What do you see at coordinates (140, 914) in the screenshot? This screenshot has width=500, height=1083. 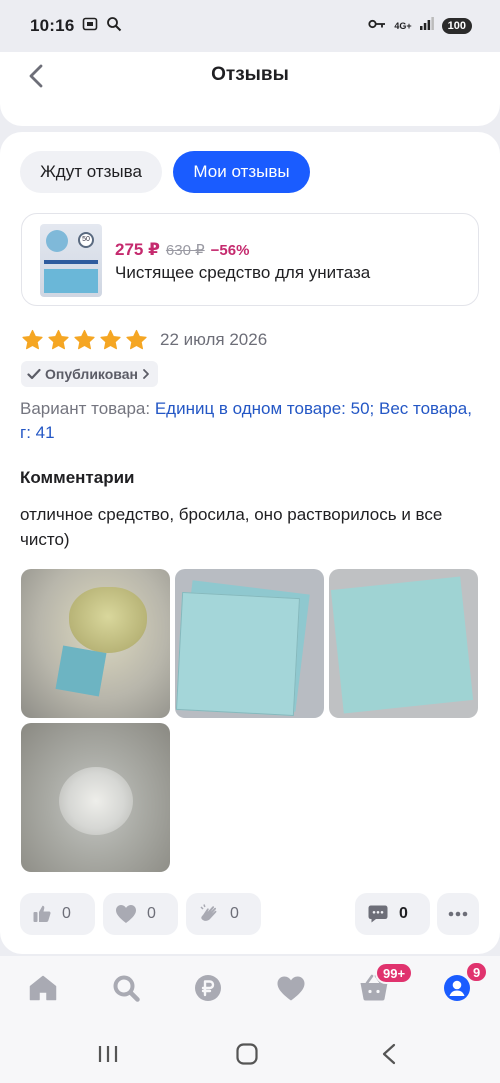 I see `heart-button: 0` at bounding box center [140, 914].